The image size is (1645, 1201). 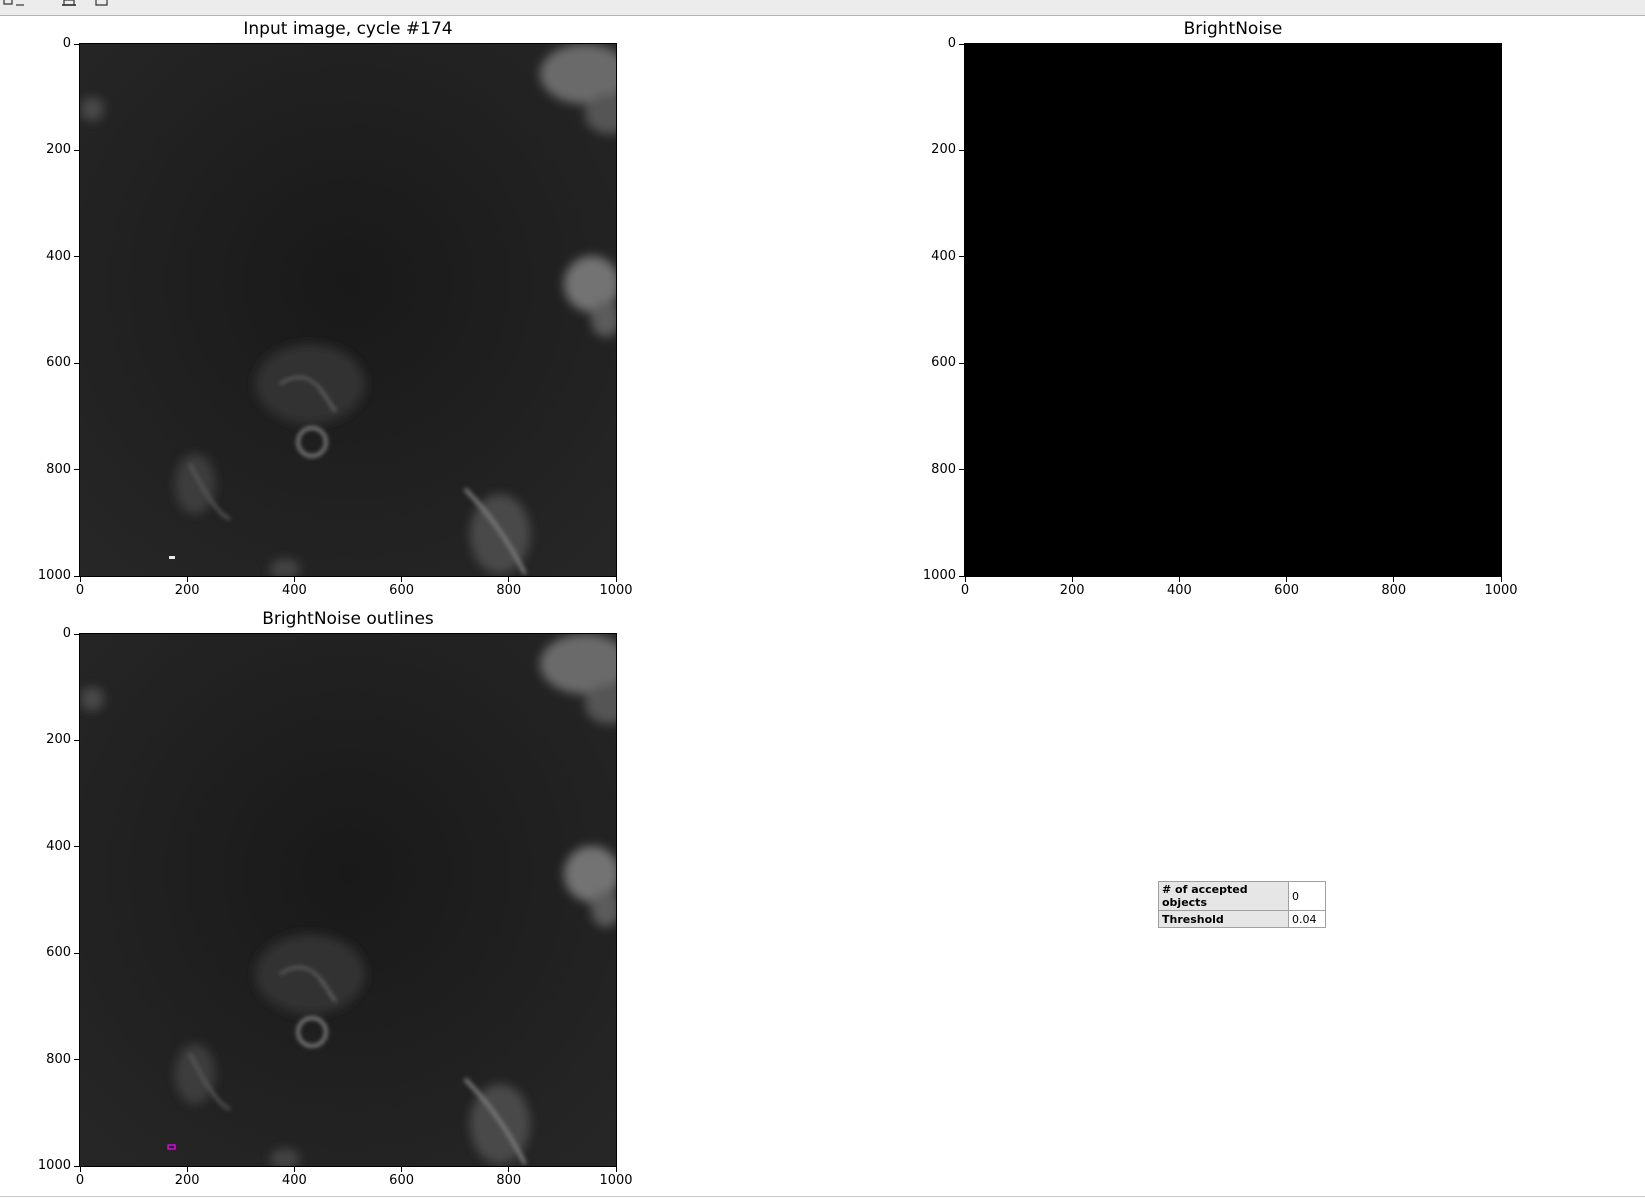 I want to click on stats-table: # of accepted objects 0 Threshold 0.04, so click(x=1242, y=904).